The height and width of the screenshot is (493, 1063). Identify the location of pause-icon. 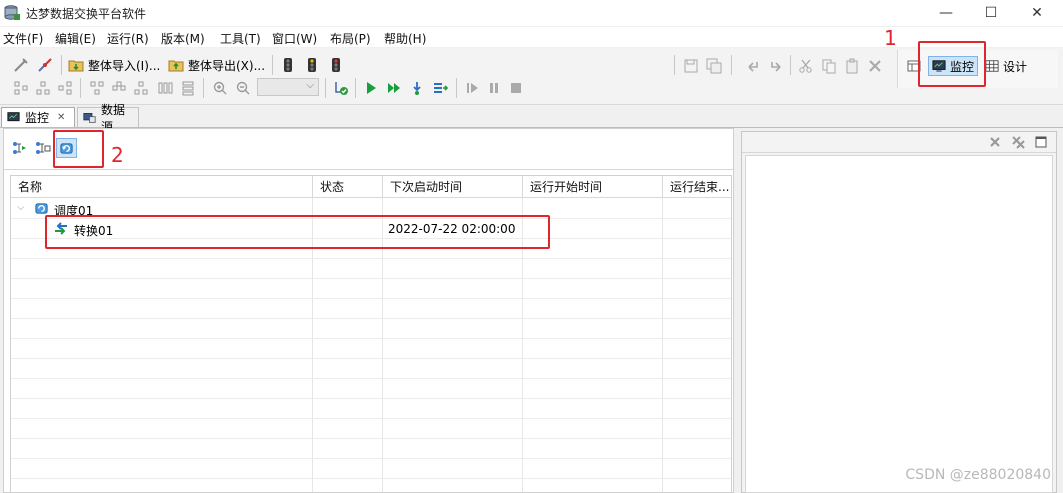
(494, 88).